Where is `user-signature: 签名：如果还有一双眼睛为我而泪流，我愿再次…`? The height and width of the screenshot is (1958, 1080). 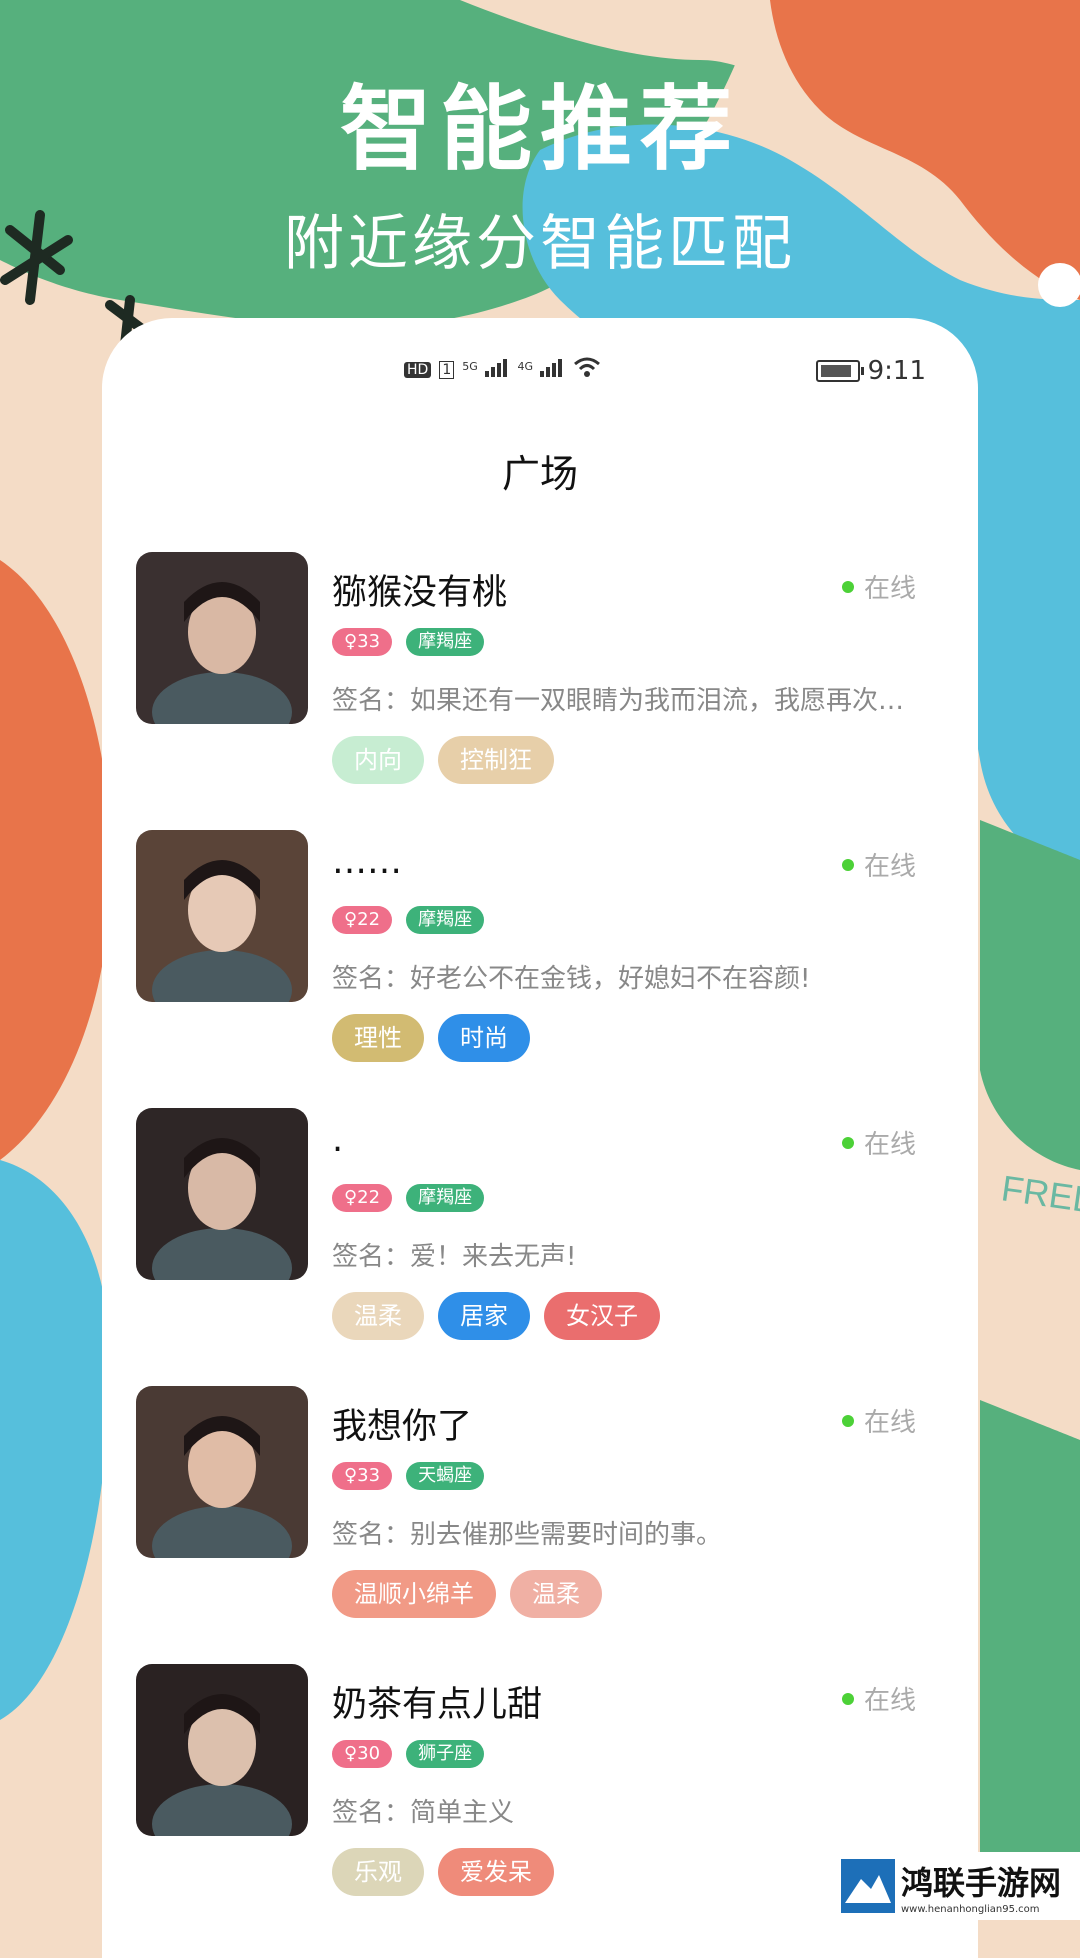 user-signature: 签名：如果还有一双眼睛为我而泪流，我愿再次… is located at coordinates (618, 701).